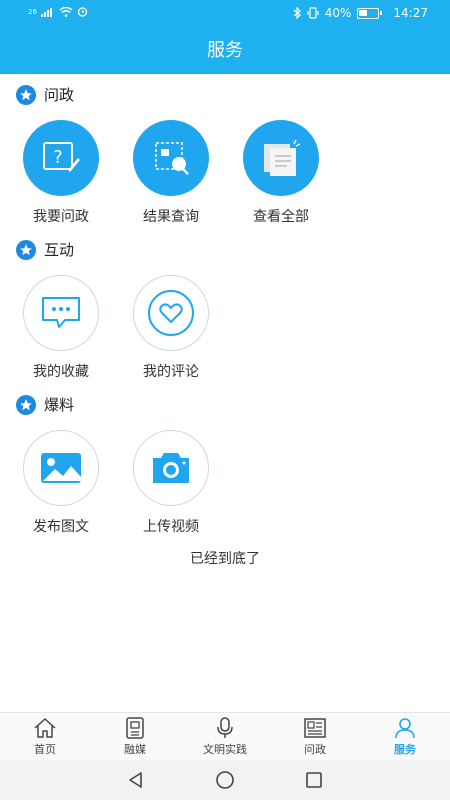 Image resolution: width=450 pixels, height=800 pixels. What do you see at coordinates (171, 217) in the screenshot?
I see `tile-label: 结果查询` at bounding box center [171, 217].